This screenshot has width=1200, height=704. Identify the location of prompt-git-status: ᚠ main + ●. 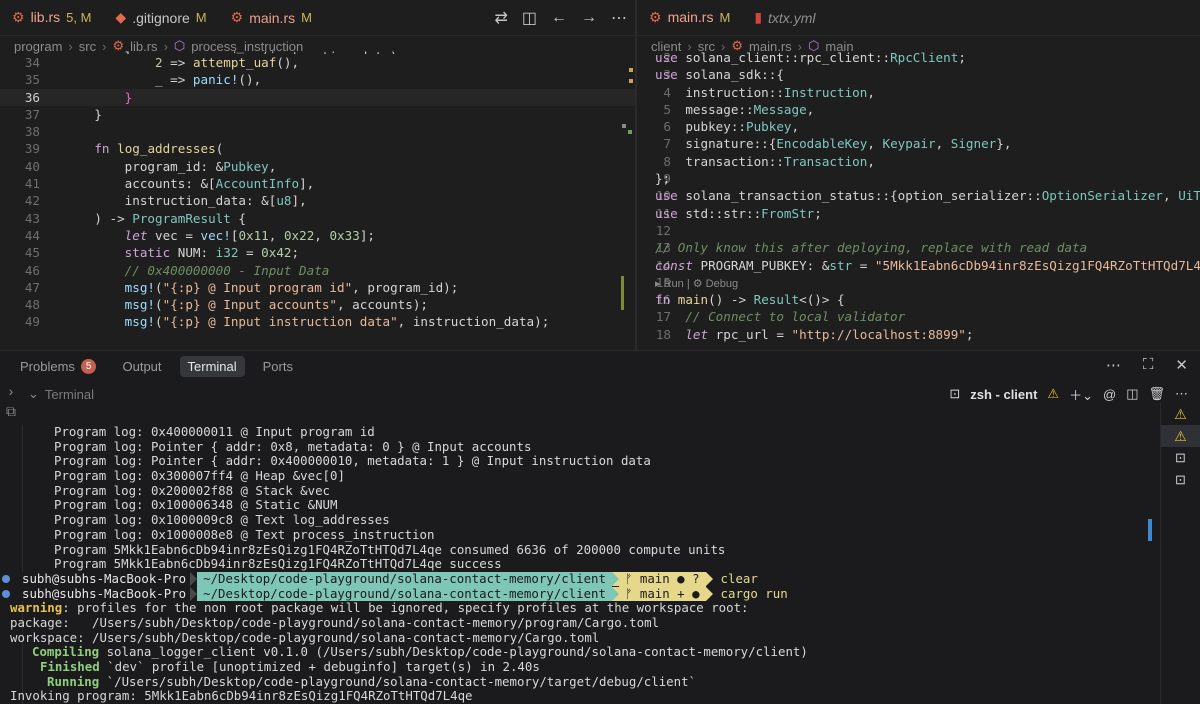
(662, 594).